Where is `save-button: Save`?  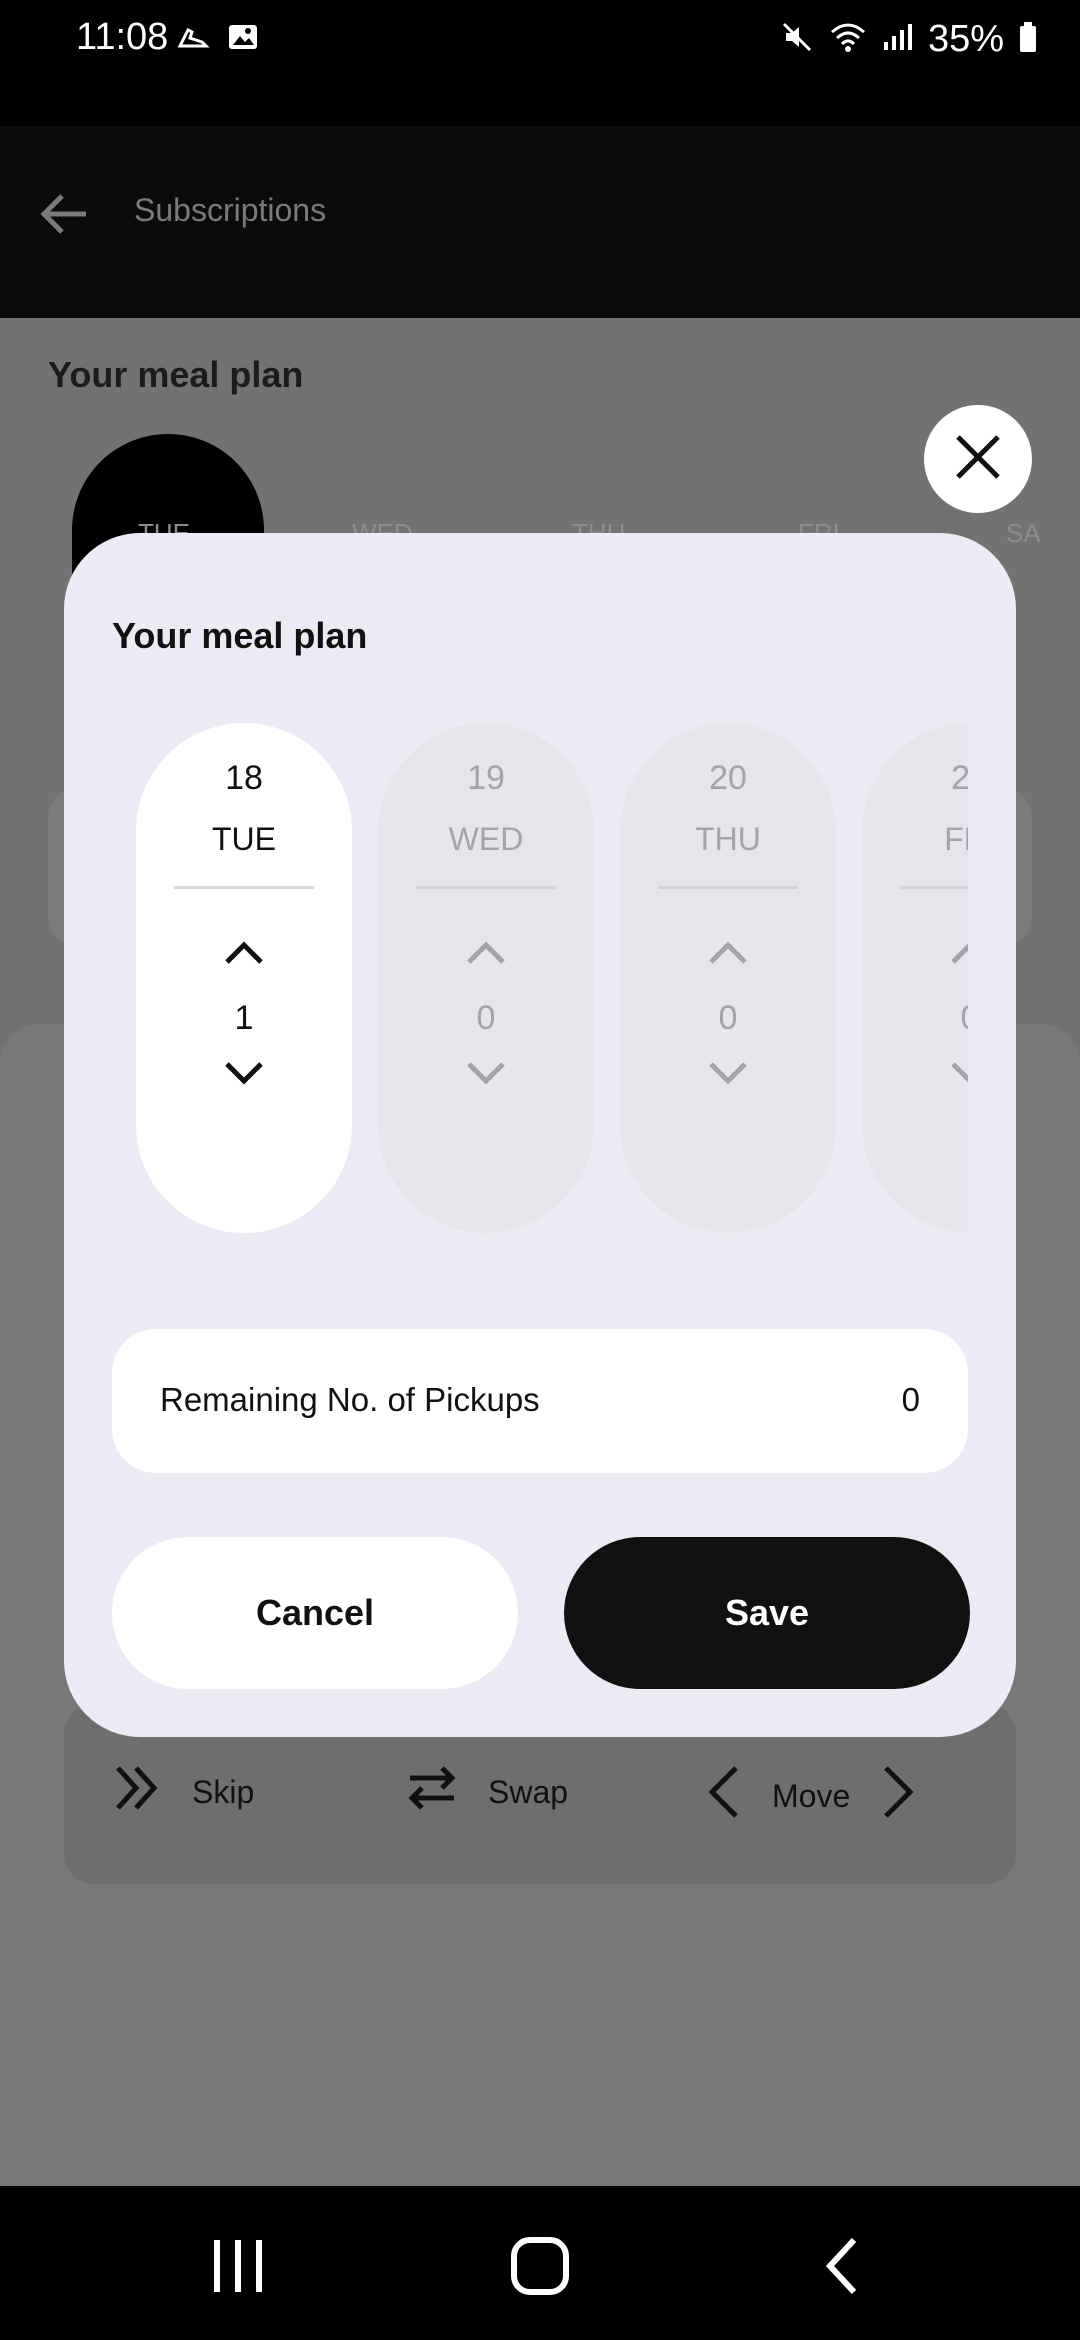
save-button: Save is located at coordinates (767, 1613).